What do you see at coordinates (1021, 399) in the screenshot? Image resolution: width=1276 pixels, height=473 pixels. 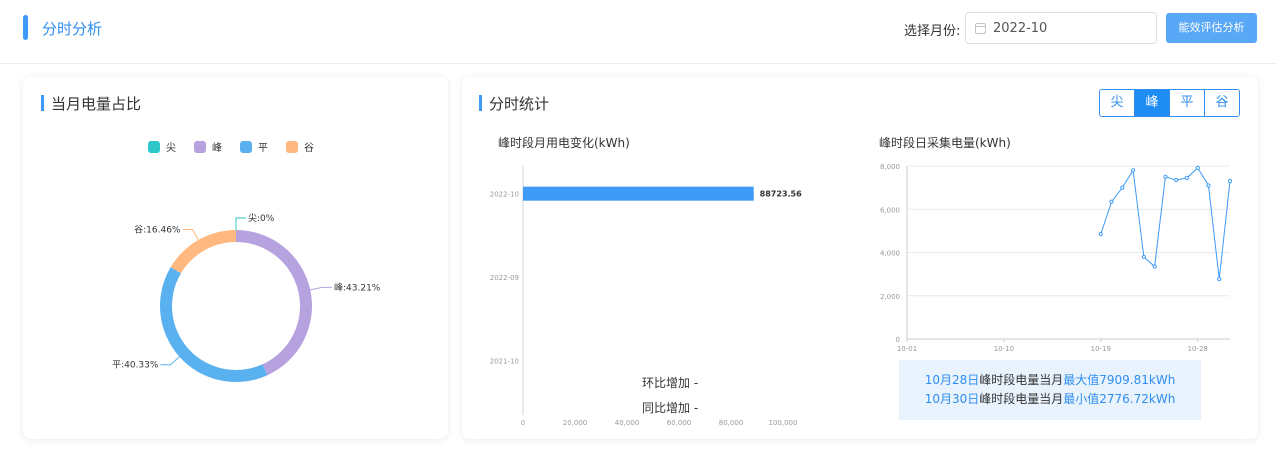 I see `min-text: 峰时段电量当月` at bounding box center [1021, 399].